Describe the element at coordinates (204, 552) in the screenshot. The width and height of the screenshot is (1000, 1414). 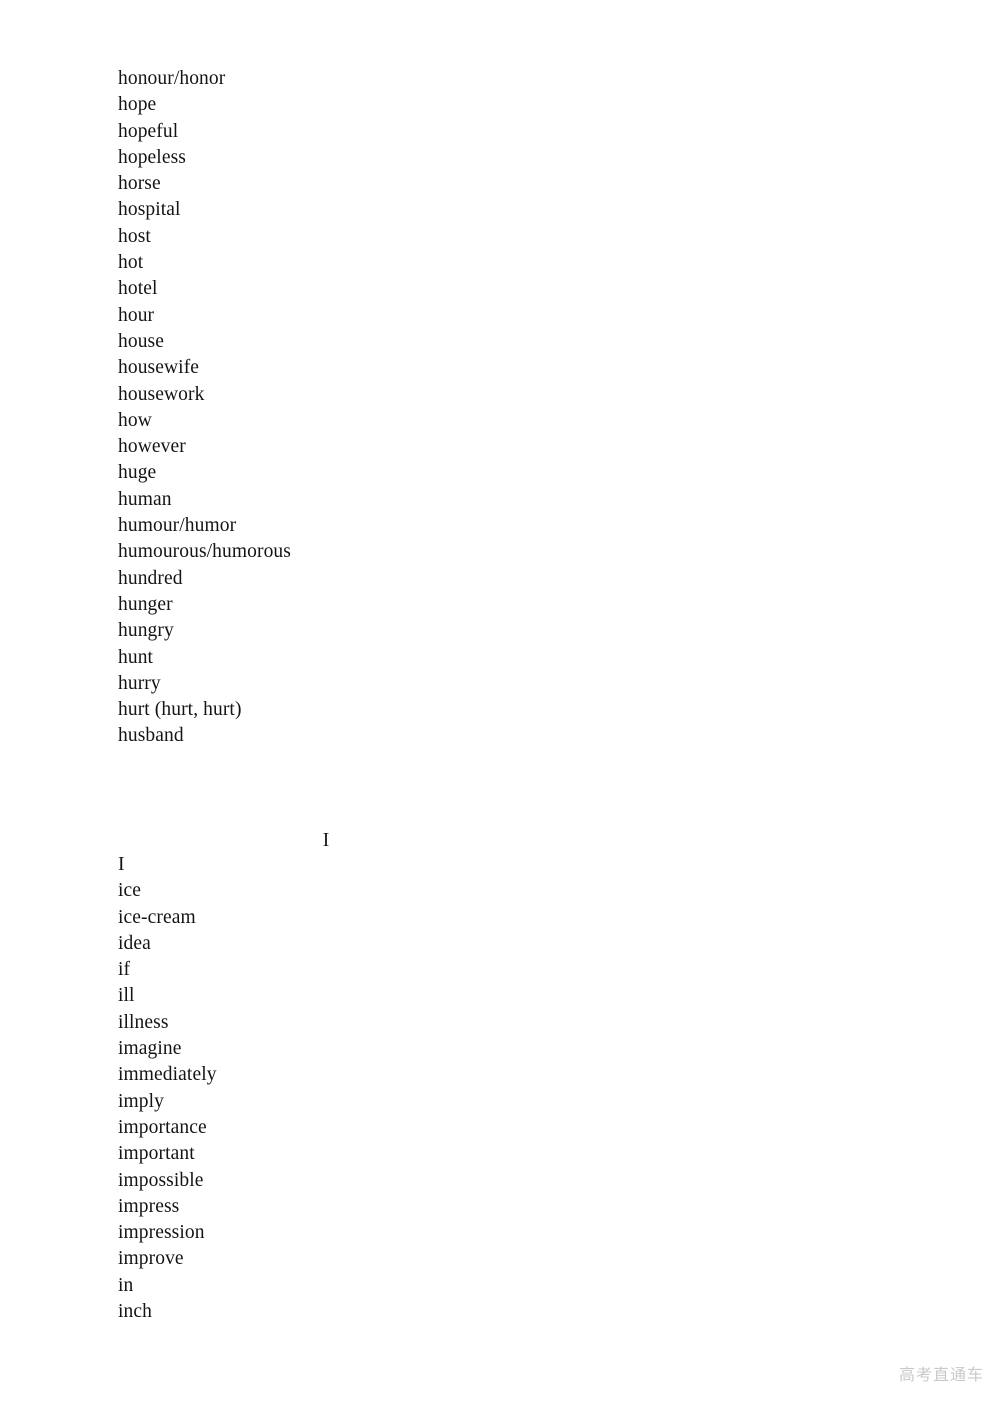
I see `word-entry: humourous/humorous` at that location.